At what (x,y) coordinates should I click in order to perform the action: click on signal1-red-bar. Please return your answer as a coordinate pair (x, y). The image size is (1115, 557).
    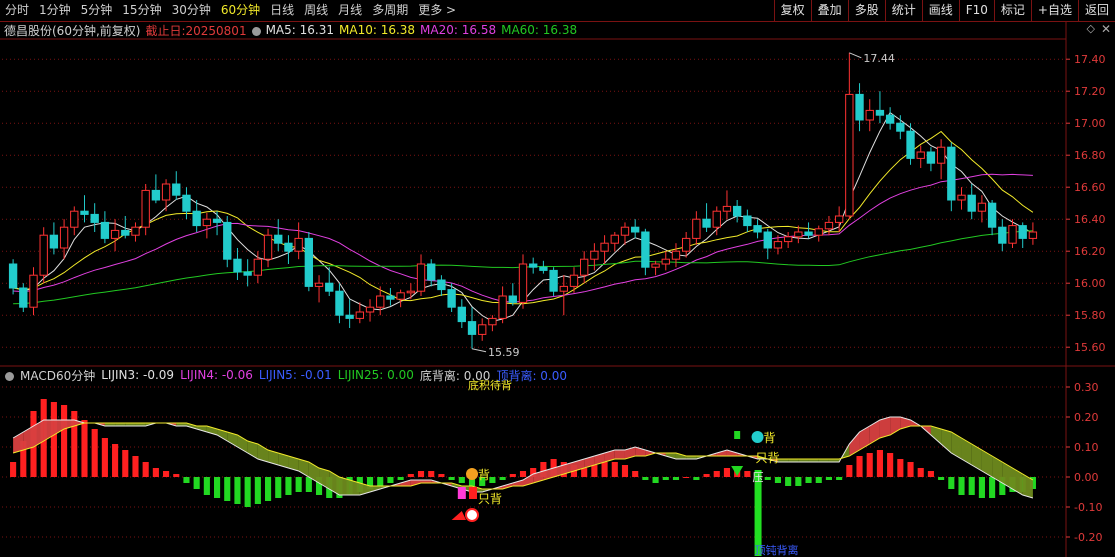
    Looking at the image, I should click on (473, 493).